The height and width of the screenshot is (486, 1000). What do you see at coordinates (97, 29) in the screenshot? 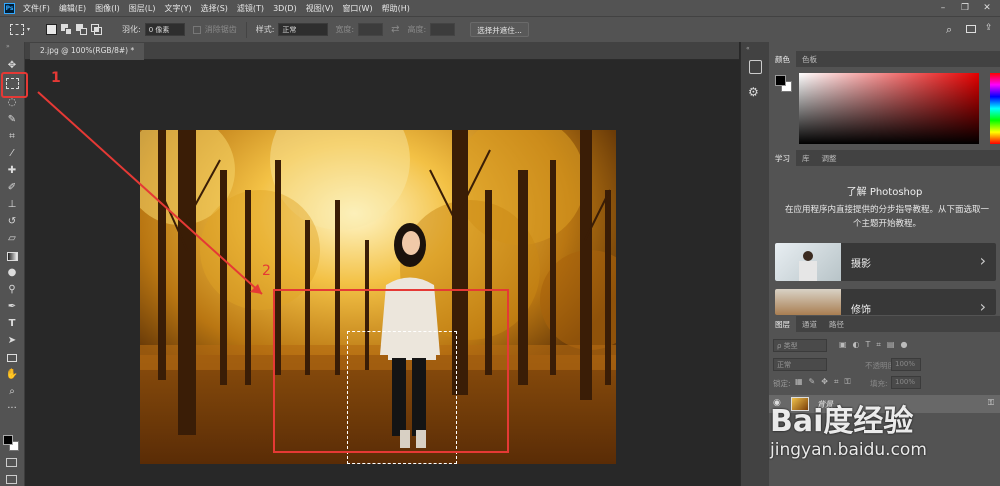
I see `intersect-selection-icon` at bounding box center [97, 29].